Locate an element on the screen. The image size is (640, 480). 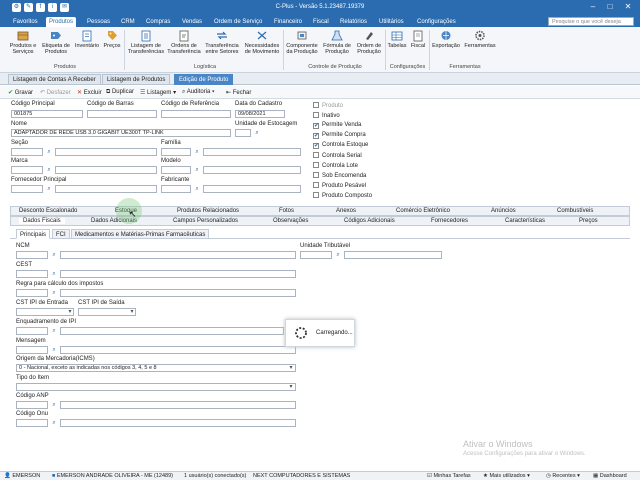
exportacao-button: Exportação is located at coordinates (446, 39).